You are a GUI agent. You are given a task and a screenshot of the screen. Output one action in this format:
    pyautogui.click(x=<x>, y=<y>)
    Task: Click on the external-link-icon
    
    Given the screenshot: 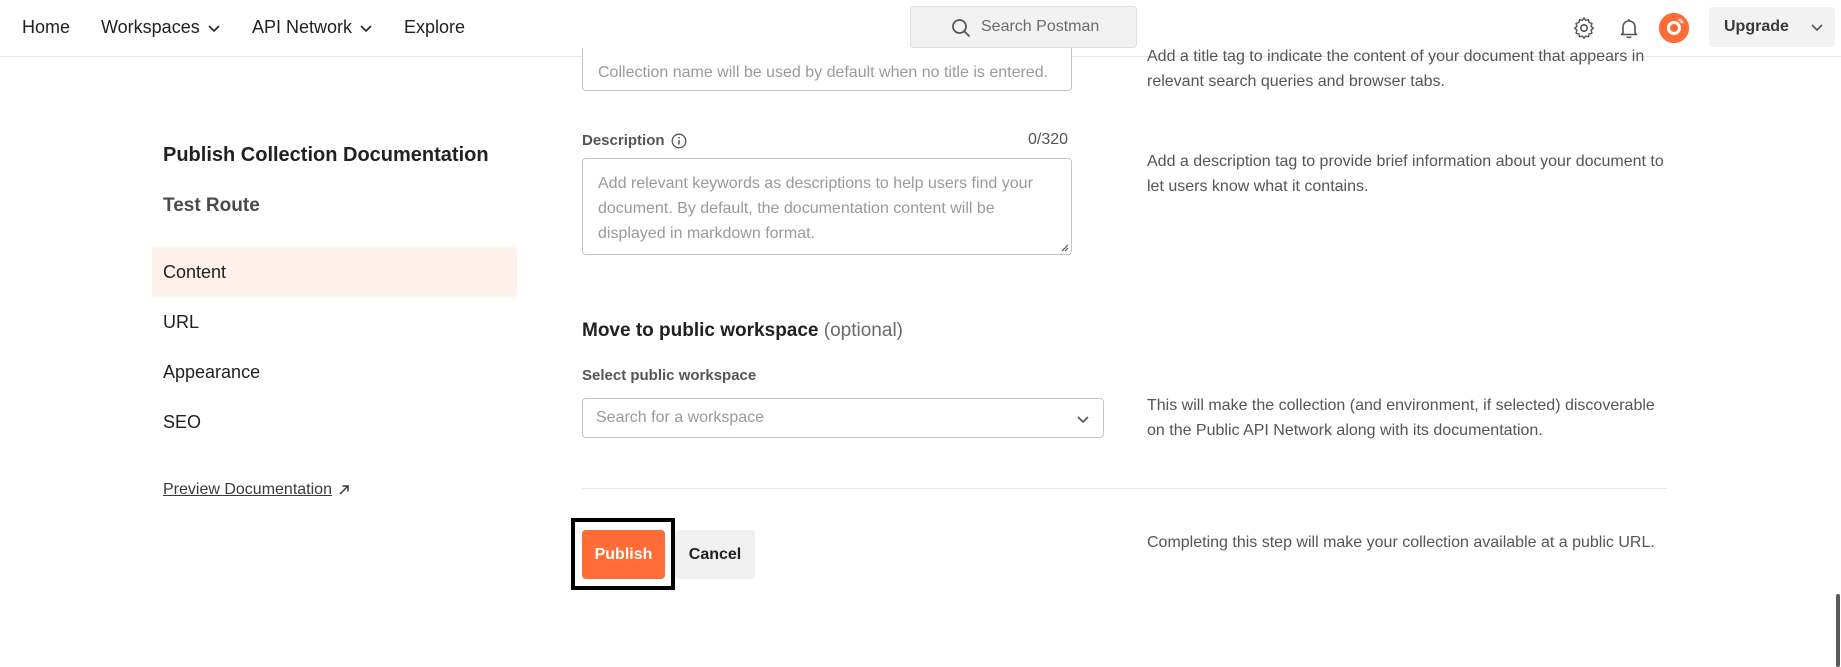 What is the action you would take?
    pyautogui.click(x=344, y=490)
    